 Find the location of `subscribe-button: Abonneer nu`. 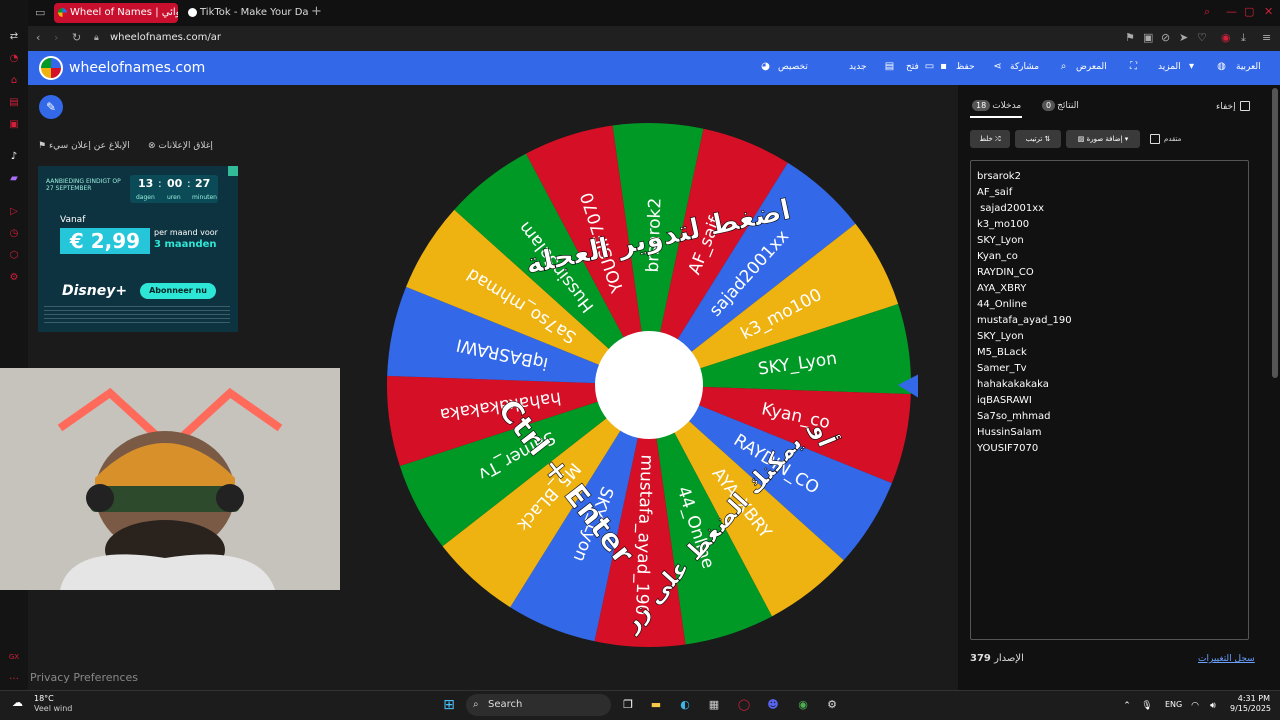

subscribe-button: Abonneer nu is located at coordinates (178, 291).